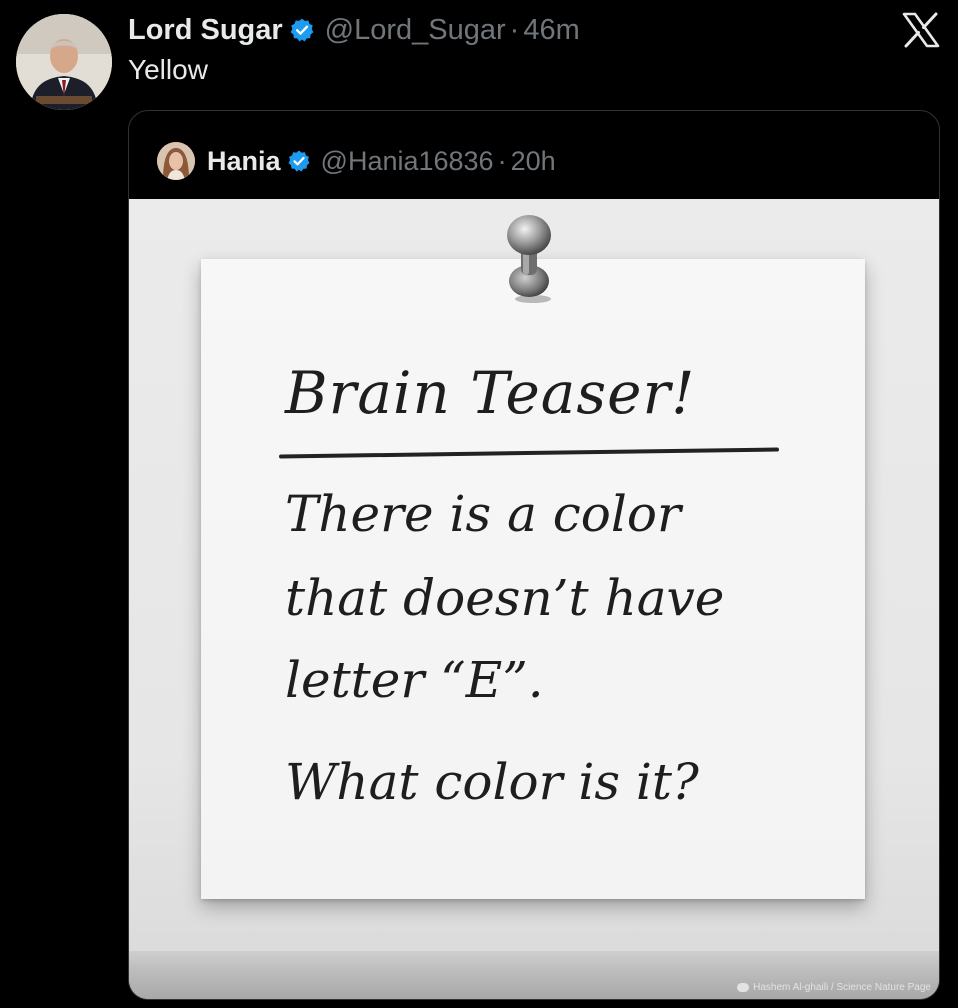 The image size is (958, 1008). I want to click on note-title: Brain Teaser!, so click(490, 393).